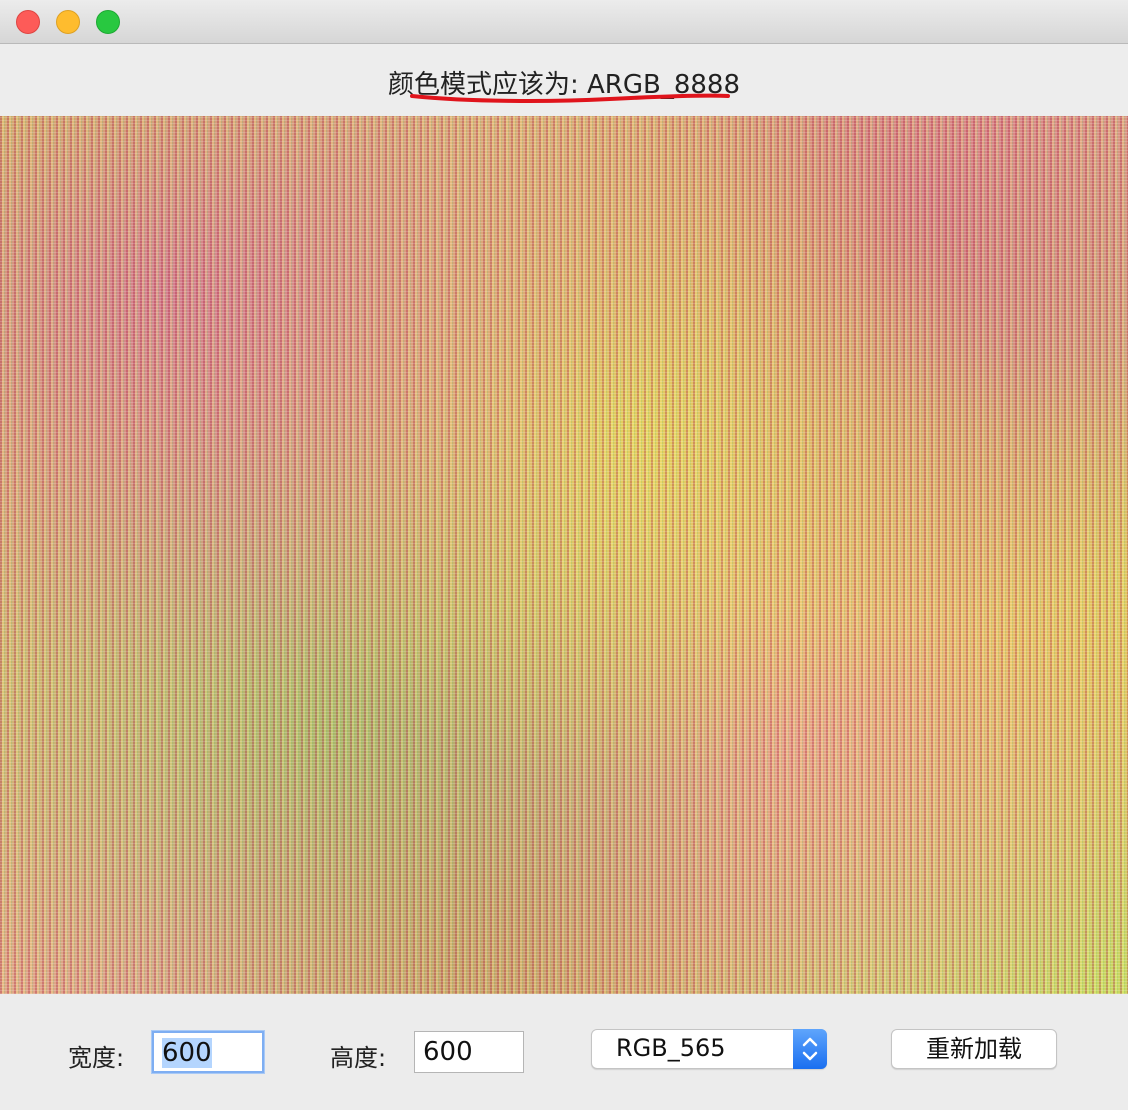  Describe the element at coordinates (564, 22) in the screenshot. I see `title-bar` at that location.